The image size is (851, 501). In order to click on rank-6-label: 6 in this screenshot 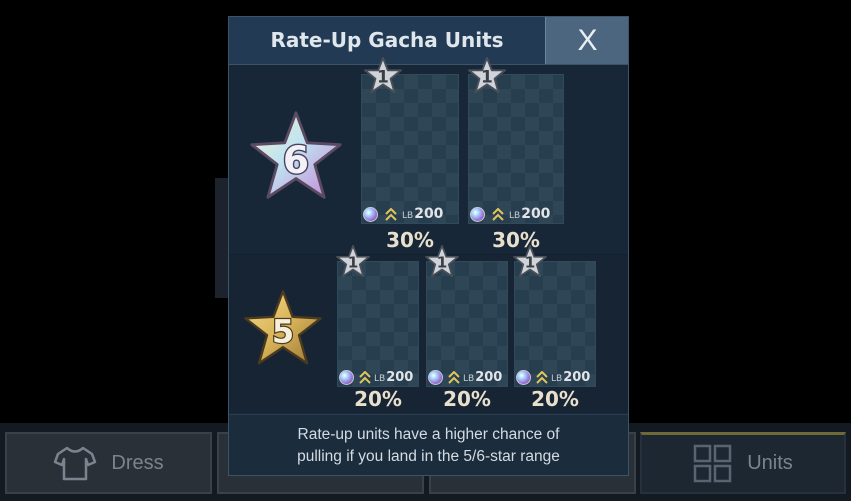, I will do `click(296, 160)`.